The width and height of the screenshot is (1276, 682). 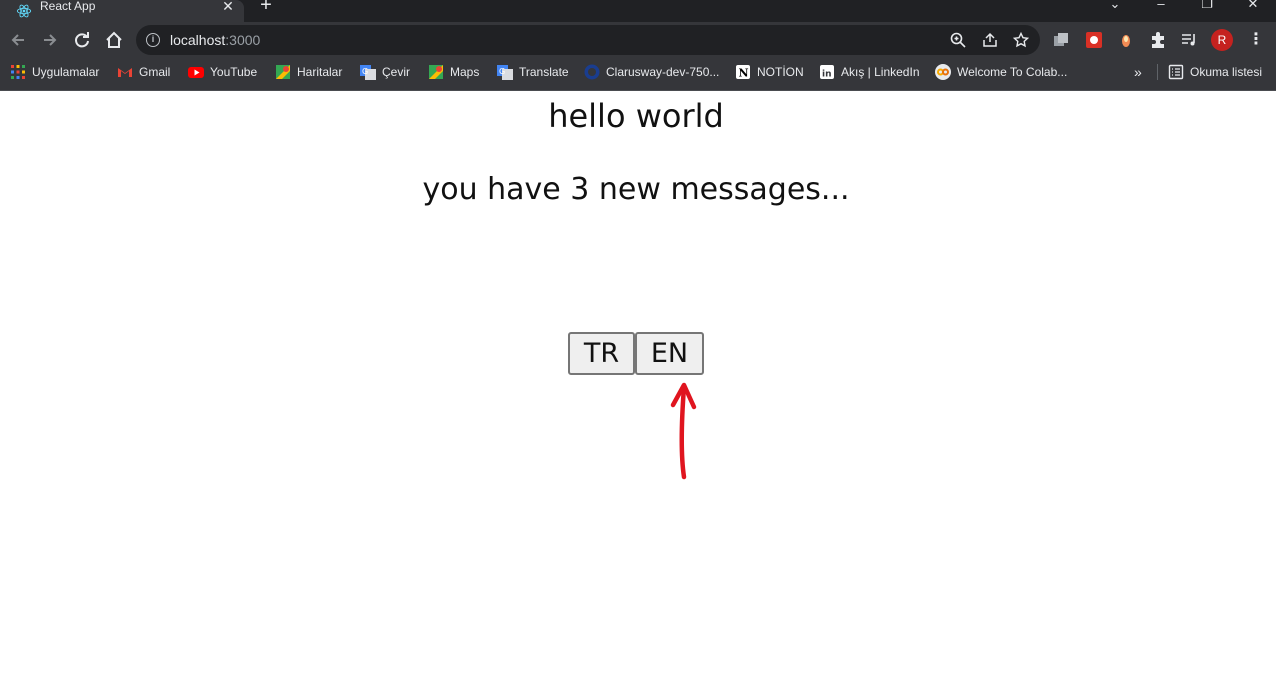 What do you see at coordinates (266, 7) in the screenshot?
I see `new-tab-button: +` at bounding box center [266, 7].